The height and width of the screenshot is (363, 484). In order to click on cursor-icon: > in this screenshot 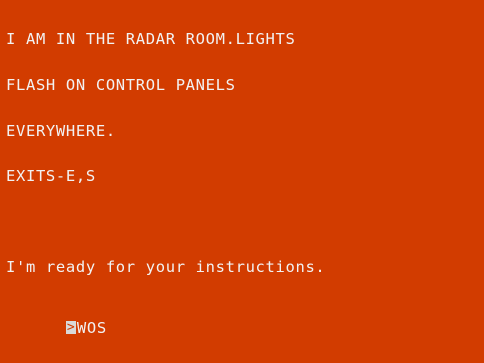, I will do `click(70, 328)`.